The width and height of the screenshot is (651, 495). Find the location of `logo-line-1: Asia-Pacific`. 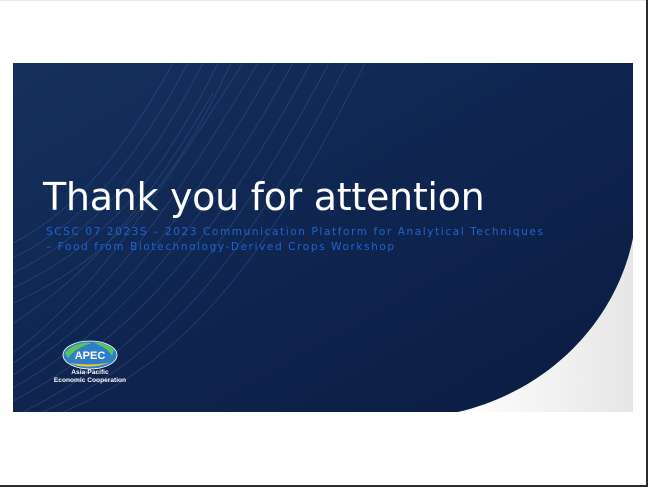

logo-line-1: Asia-Pacific is located at coordinates (90, 372).